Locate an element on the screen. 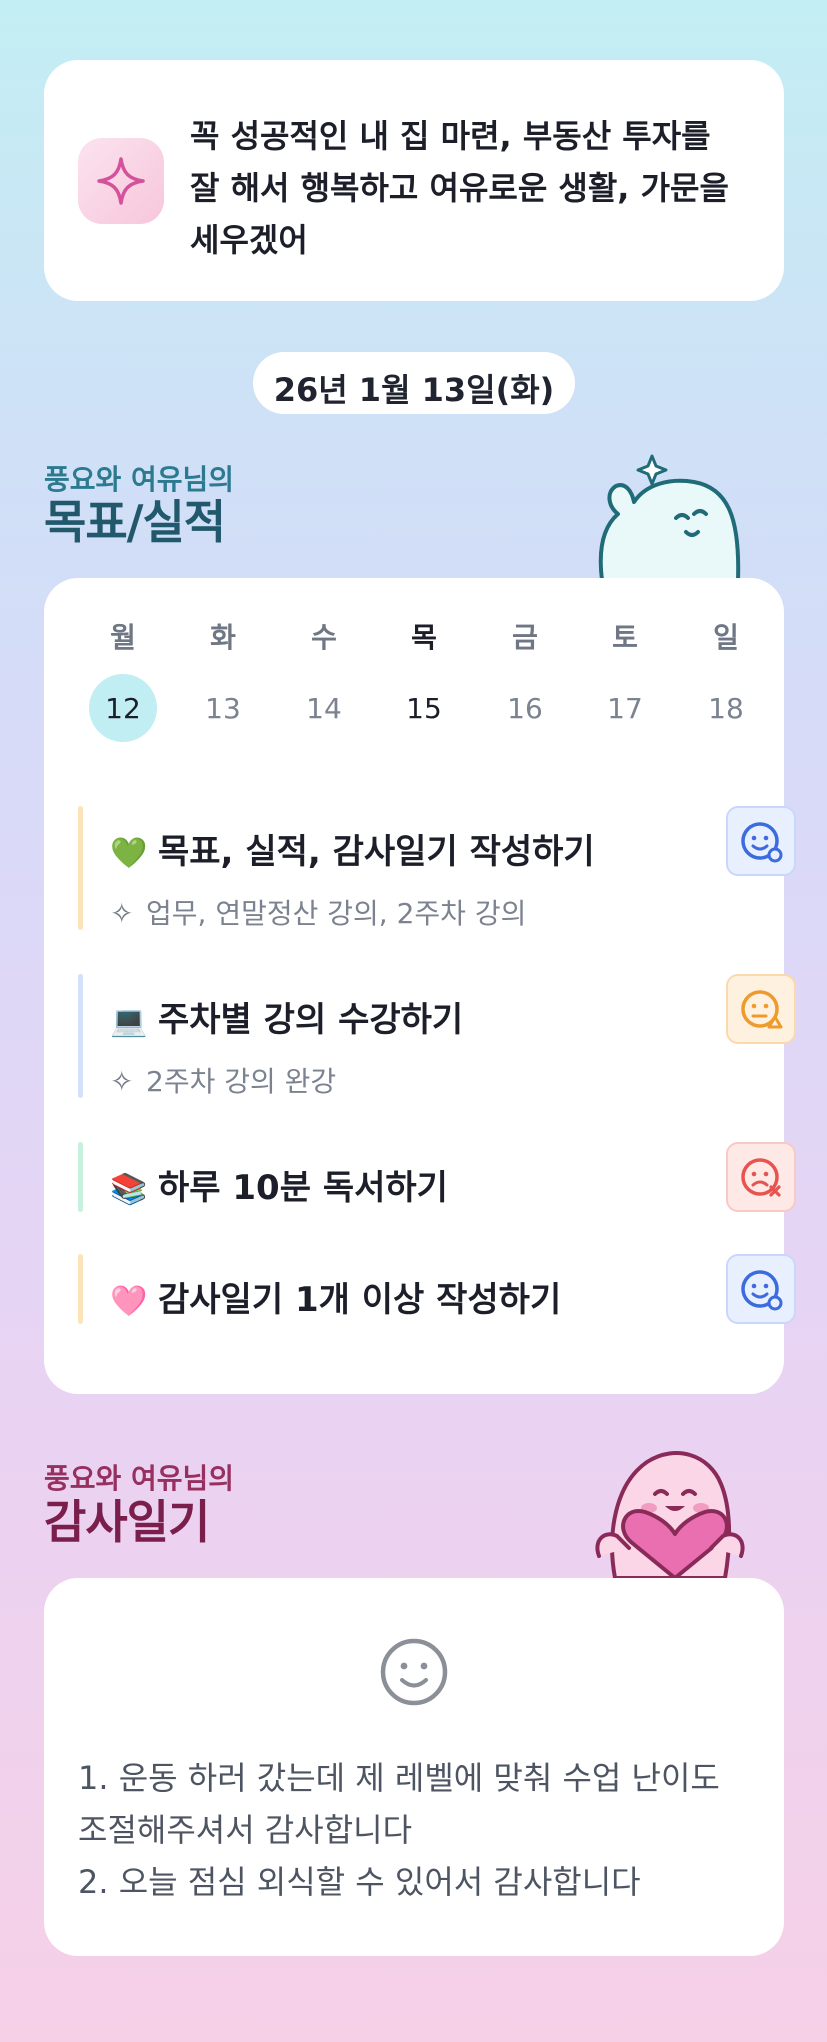  day-name: 화 is located at coordinates (223, 637).